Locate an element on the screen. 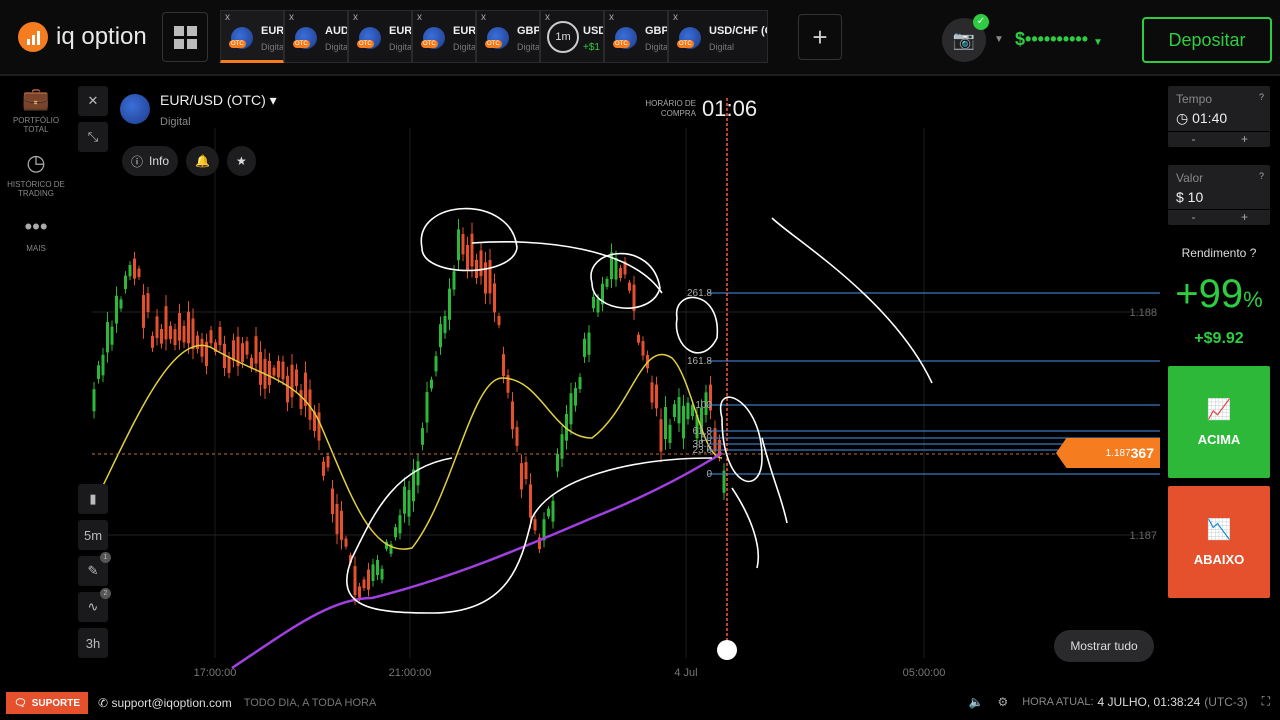 This screenshot has height=720, width=1280. time-axis-label: 17:00:00 is located at coordinates (215, 673).